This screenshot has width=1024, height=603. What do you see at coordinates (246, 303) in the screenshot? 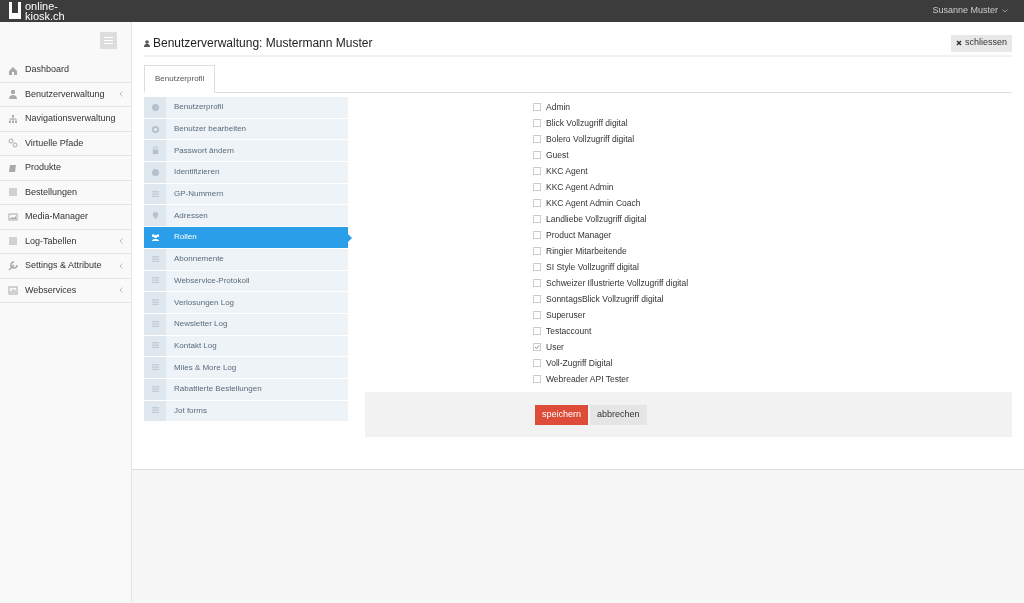
I see `submenu-item: Verlosungen Log` at bounding box center [246, 303].